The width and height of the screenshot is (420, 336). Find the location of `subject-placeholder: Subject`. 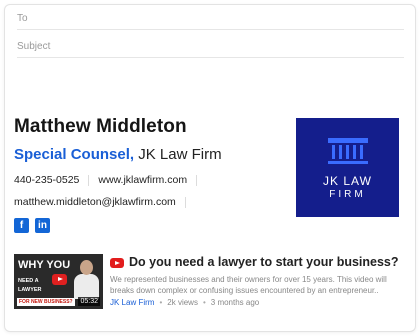

subject-placeholder: Subject is located at coordinates (34, 46).